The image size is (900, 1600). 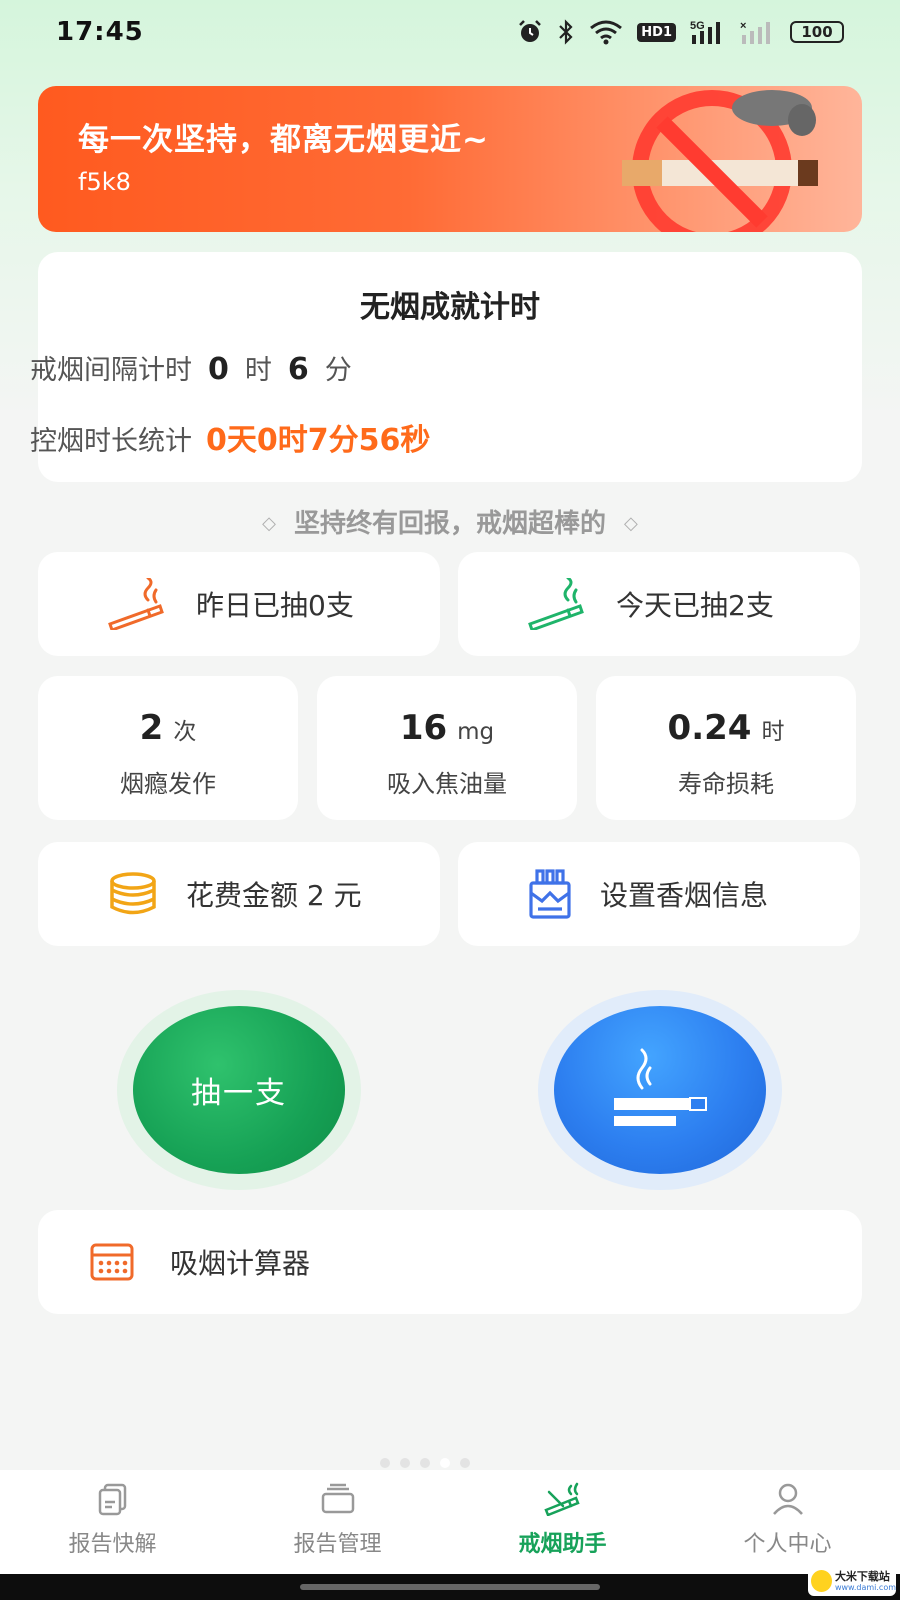 What do you see at coordinates (865, 1587) in the screenshot?
I see `watermark-url: www.dami.com` at bounding box center [865, 1587].